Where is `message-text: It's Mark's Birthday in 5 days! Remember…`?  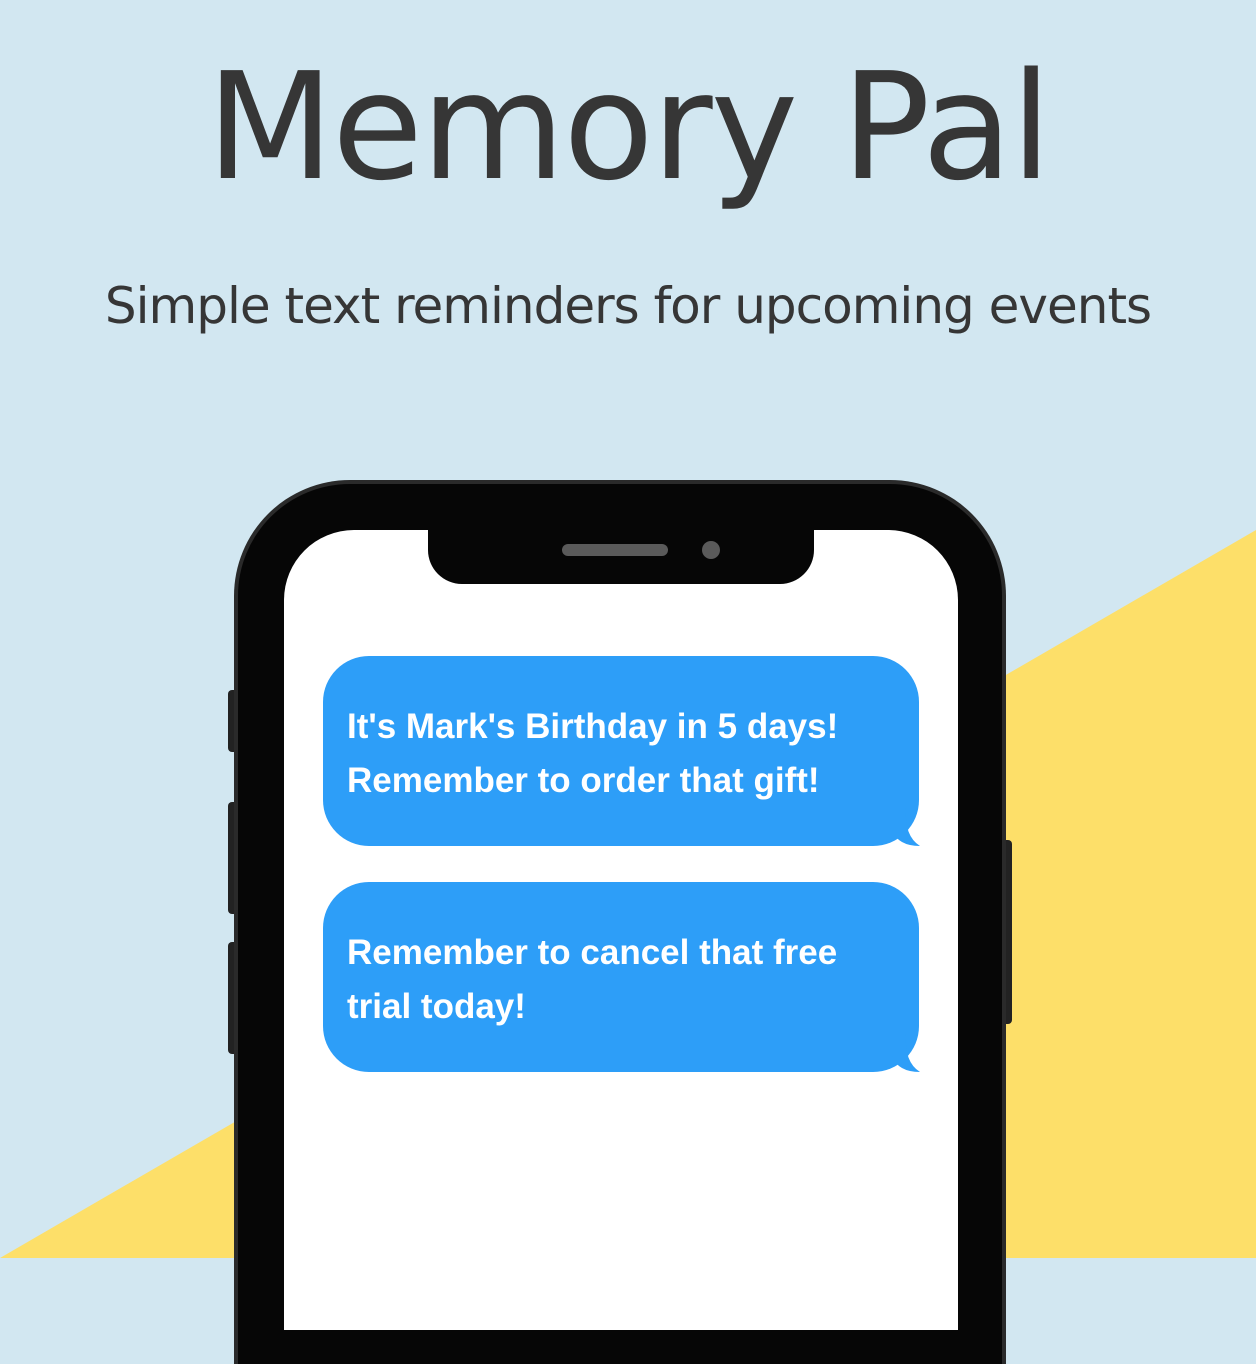 message-text: It's Mark's Birthday in 5 days! Remember… is located at coordinates (593, 753).